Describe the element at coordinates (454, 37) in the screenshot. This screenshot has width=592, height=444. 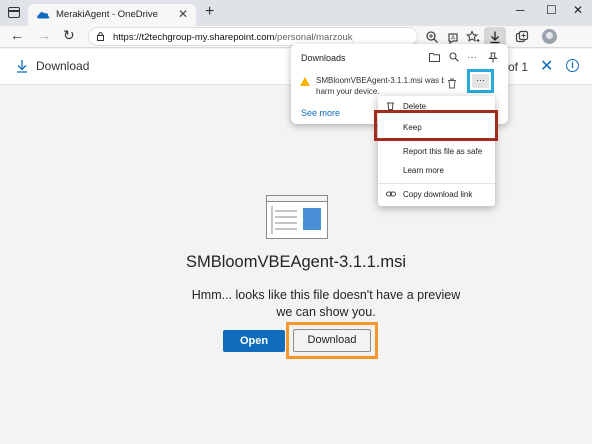
I see `read-aloud-icon: A` at that location.